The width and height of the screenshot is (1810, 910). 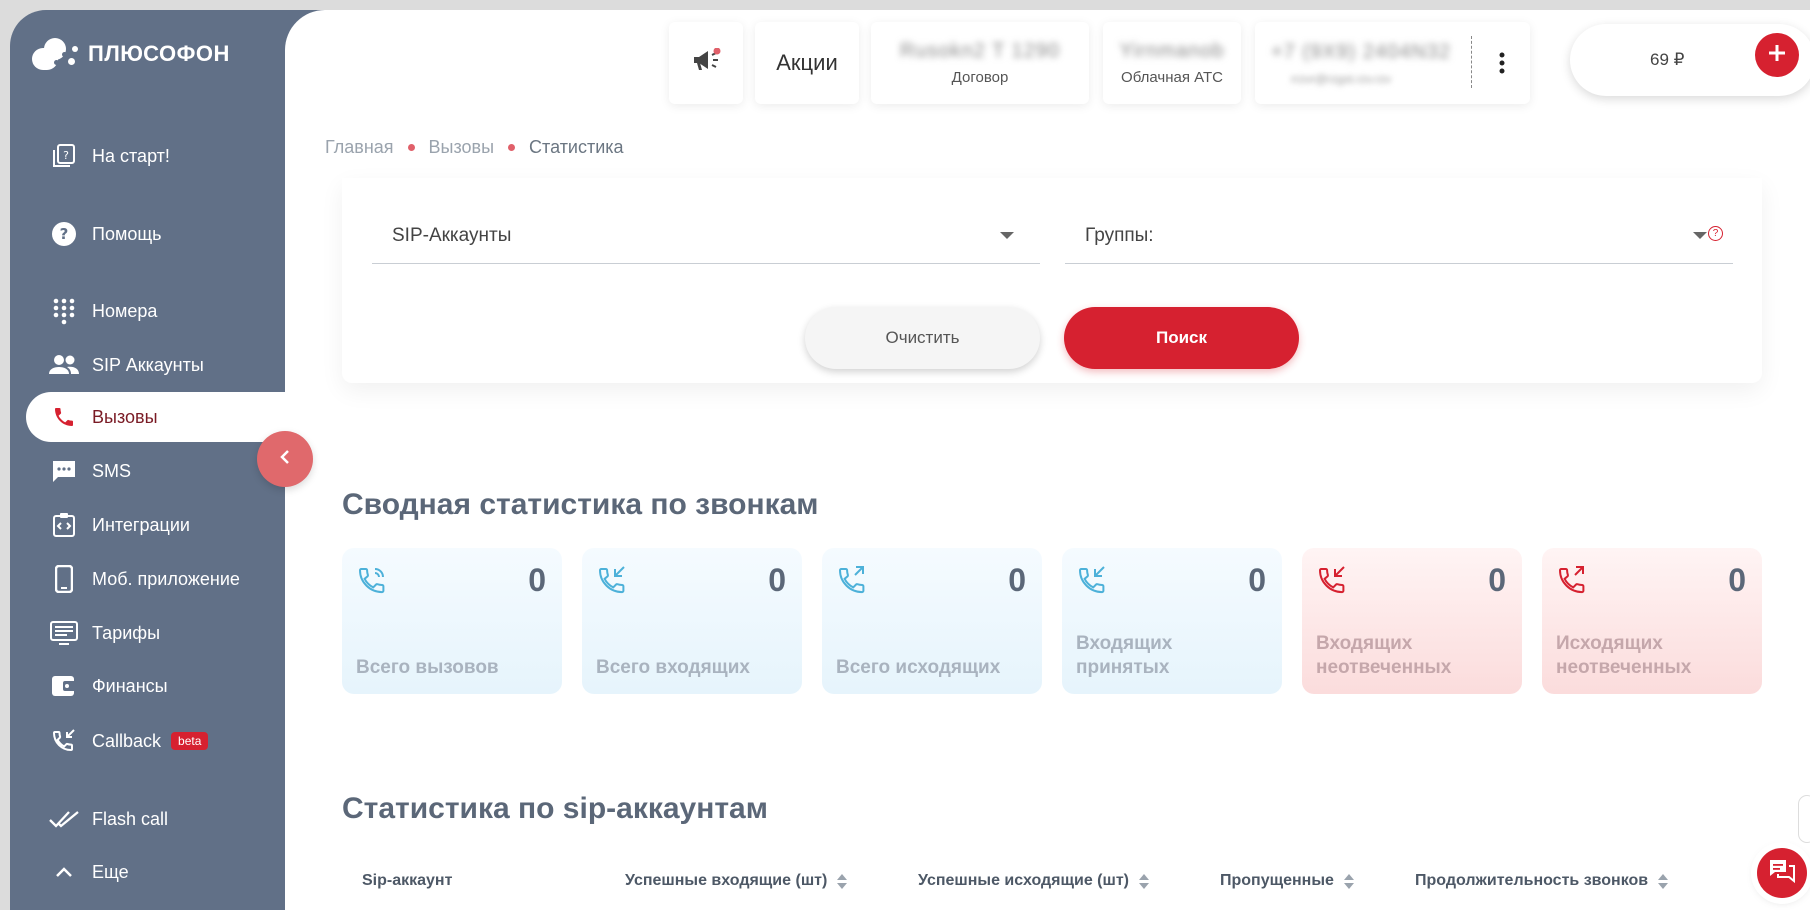 What do you see at coordinates (64, 311) in the screenshot?
I see `dialpad-icon` at bounding box center [64, 311].